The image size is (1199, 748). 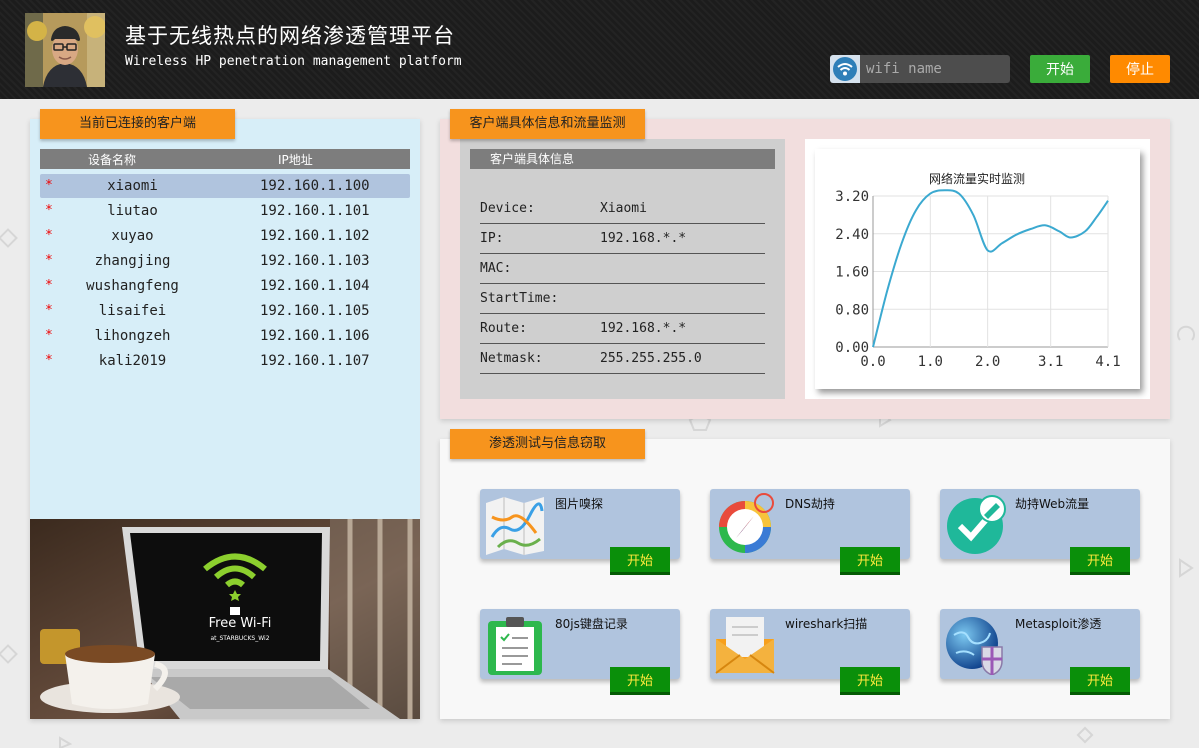 What do you see at coordinates (315, 186) in the screenshot?
I see `client-ip: 192.160.1.100` at bounding box center [315, 186].